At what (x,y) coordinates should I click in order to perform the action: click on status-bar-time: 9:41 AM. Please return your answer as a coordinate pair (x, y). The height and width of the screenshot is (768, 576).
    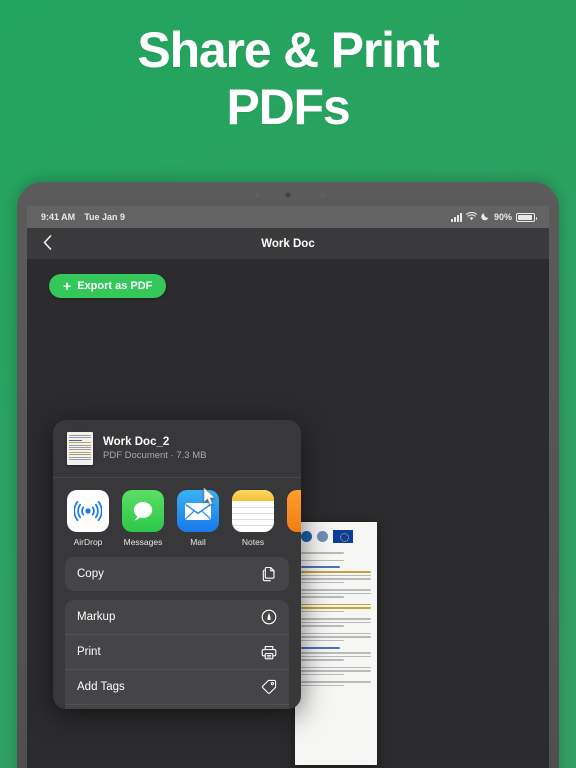
    Looking at the image, I should click on (58, 217).